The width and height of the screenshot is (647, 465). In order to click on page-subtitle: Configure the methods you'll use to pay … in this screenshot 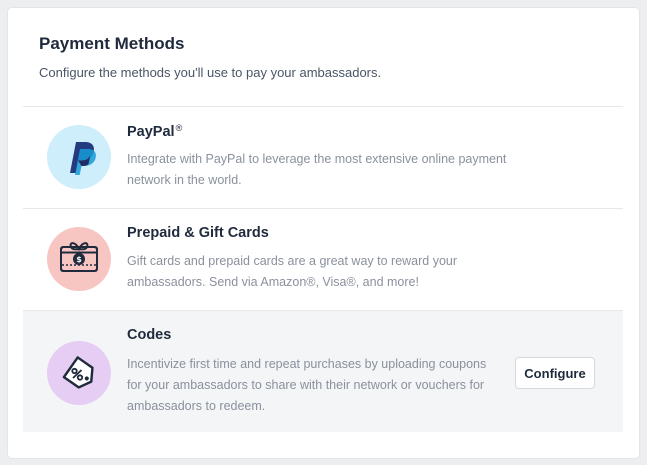, I will do `click(210, 72)`.